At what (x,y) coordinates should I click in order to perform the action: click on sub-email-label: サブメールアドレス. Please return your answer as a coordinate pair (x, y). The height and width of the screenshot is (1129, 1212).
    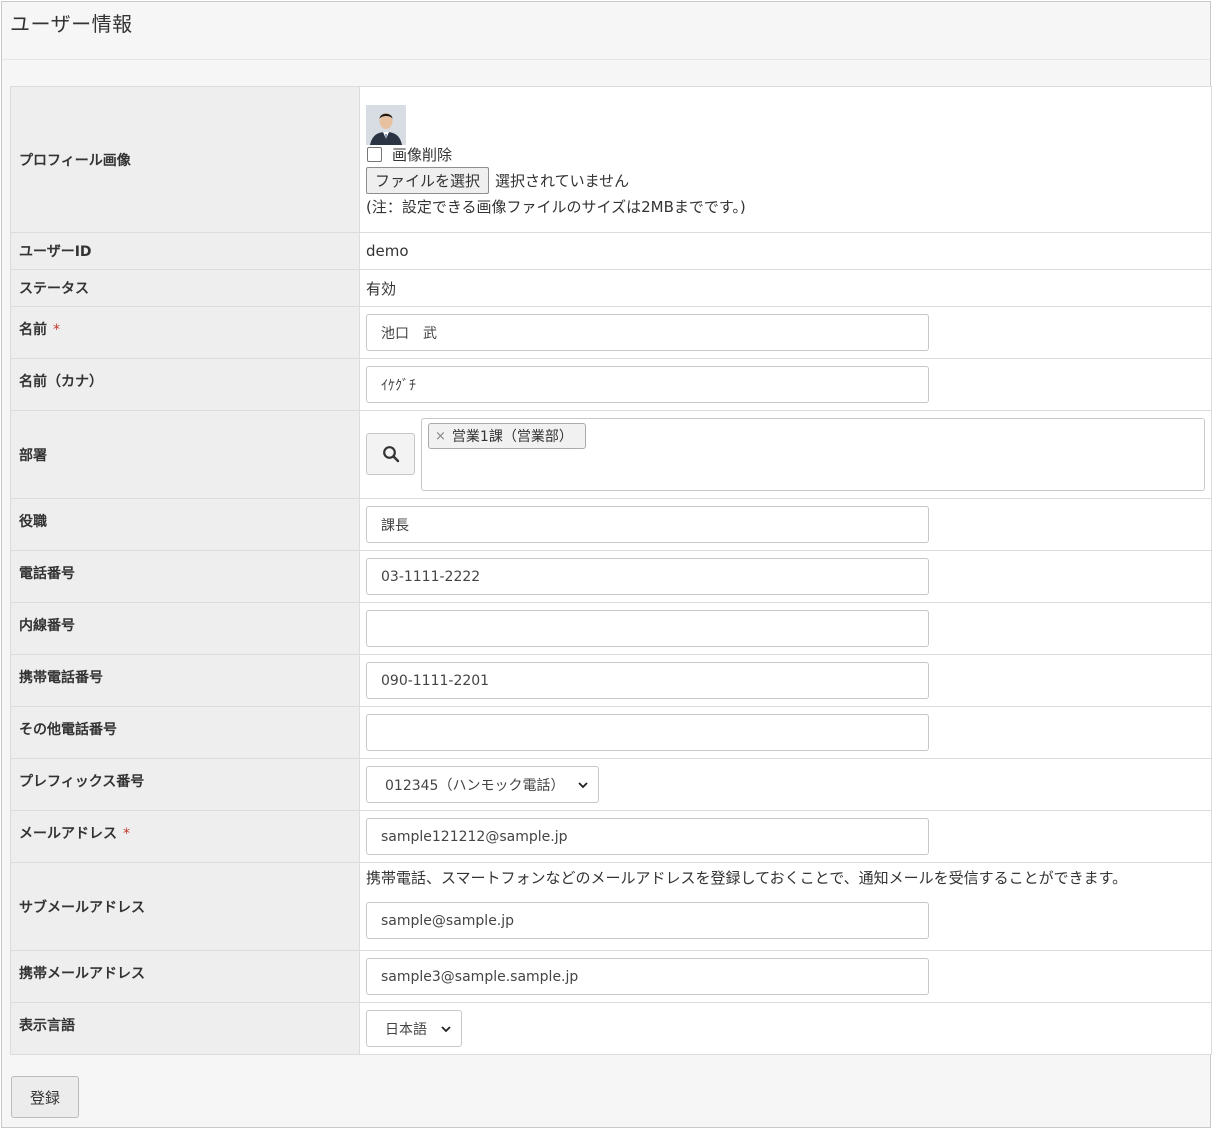
    Looking at the image, I should click on (185, 906).